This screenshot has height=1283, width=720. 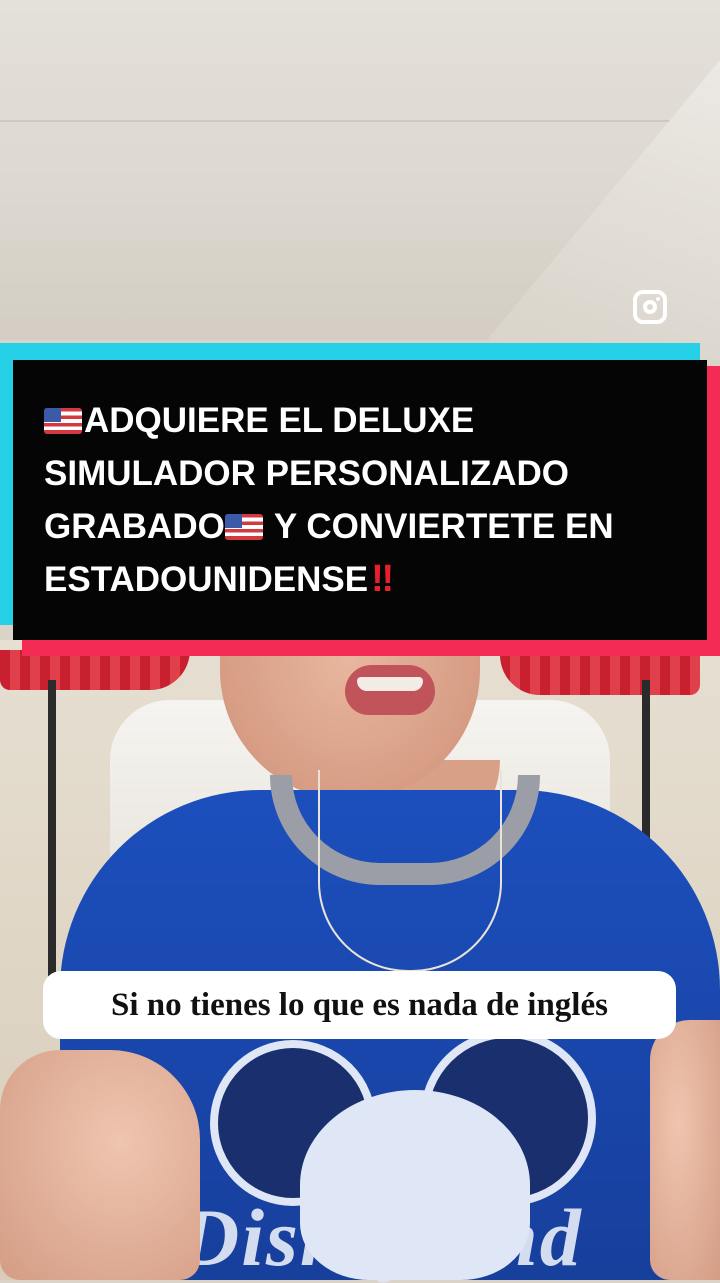 I want to click on banner-line-3: GRABADO Y CONVIERTETE EN, so click(x=363, y=526).